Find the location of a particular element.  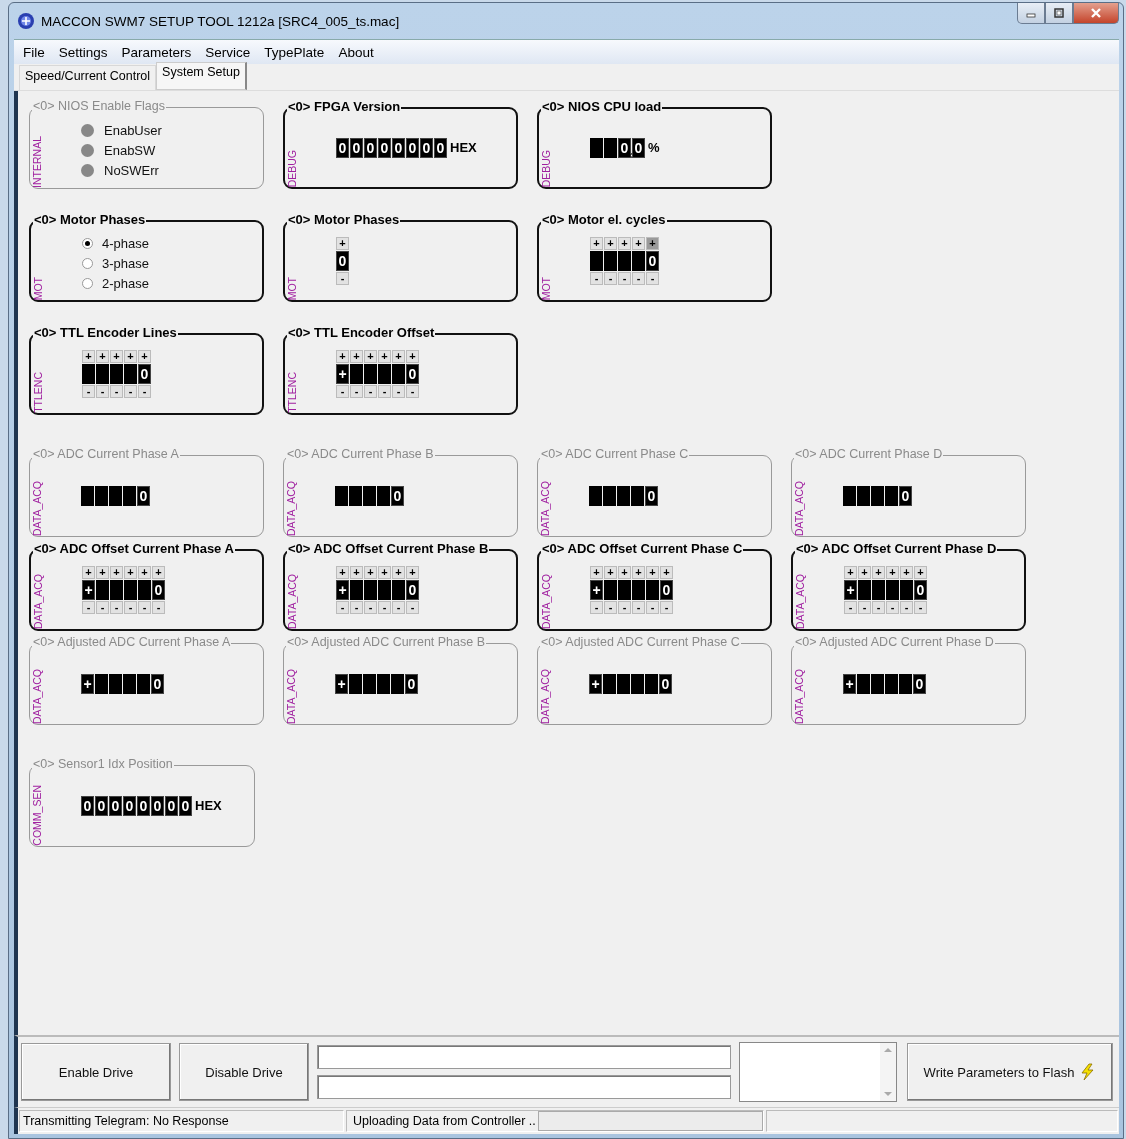

minimize-button is located at coordinates (1031, 13).